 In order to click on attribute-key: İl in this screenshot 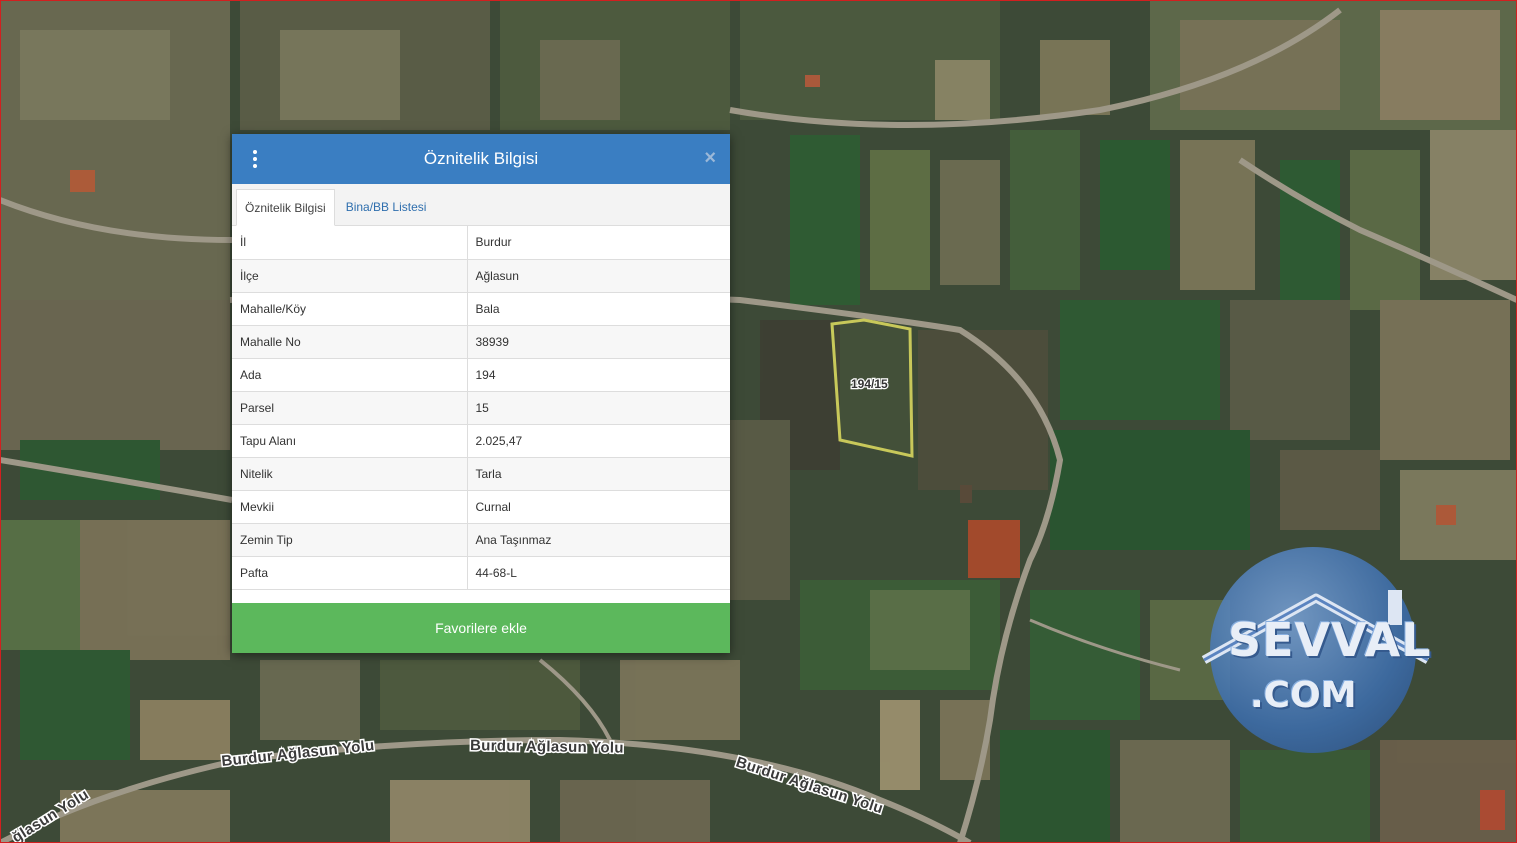, I will do `click(350, 243)`.